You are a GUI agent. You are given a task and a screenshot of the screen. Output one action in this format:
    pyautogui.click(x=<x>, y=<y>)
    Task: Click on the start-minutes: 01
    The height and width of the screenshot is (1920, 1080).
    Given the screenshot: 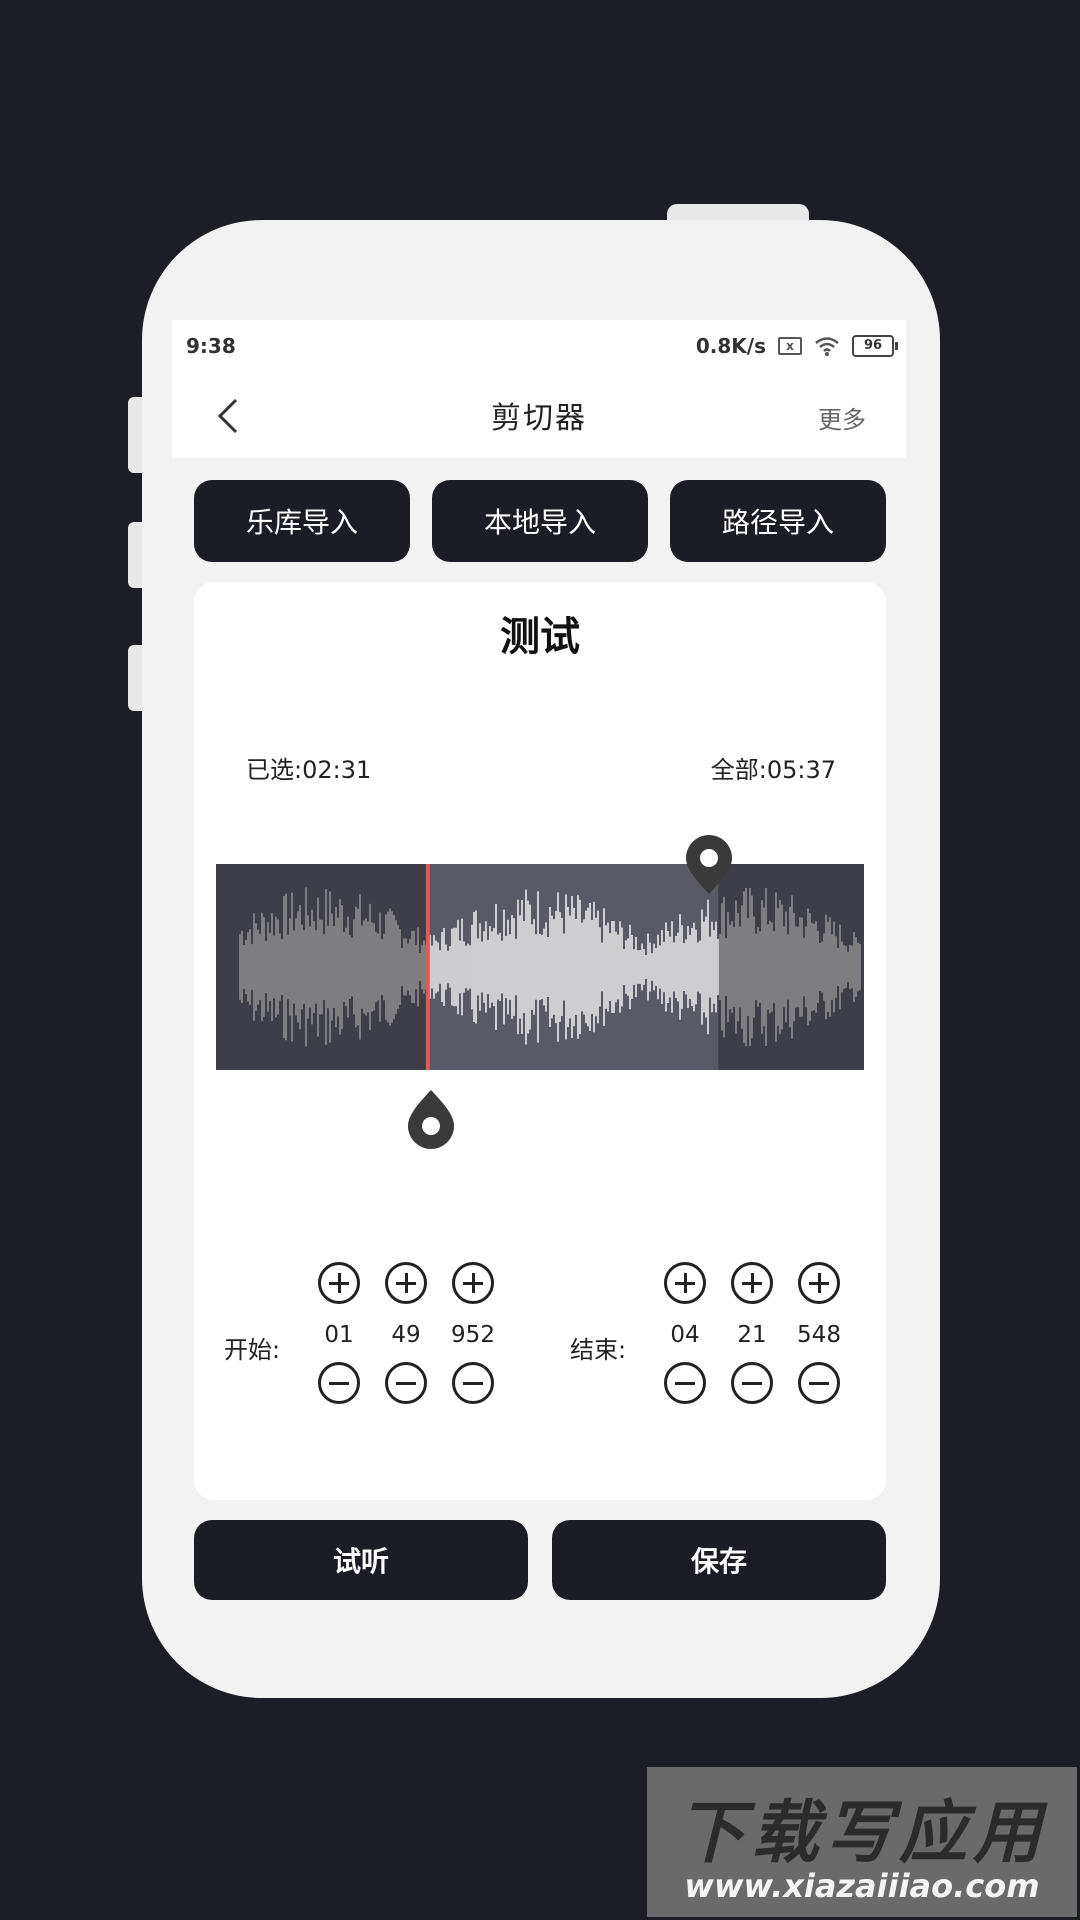 What is the action you would take?
    pyautogui.click(x=339, y=1347)
    